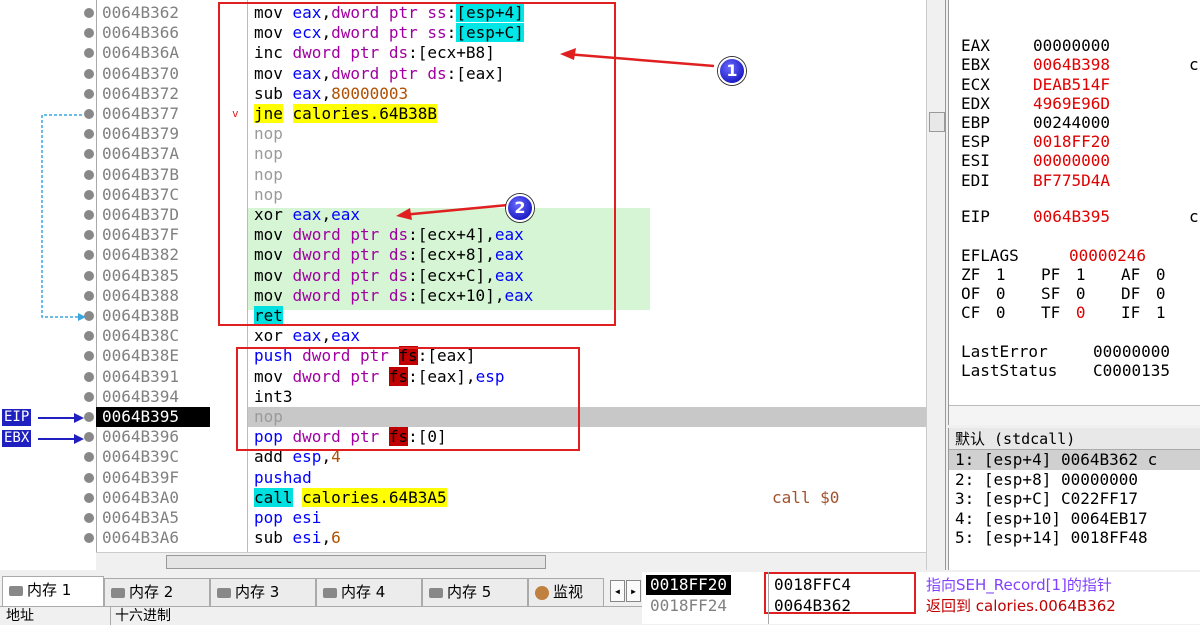 This screenshot has height=625, width=1200. What do you see at coordinates (975, 312) in the screenshot?
I see `flag-name: CF` at bounding box center [975, 312].